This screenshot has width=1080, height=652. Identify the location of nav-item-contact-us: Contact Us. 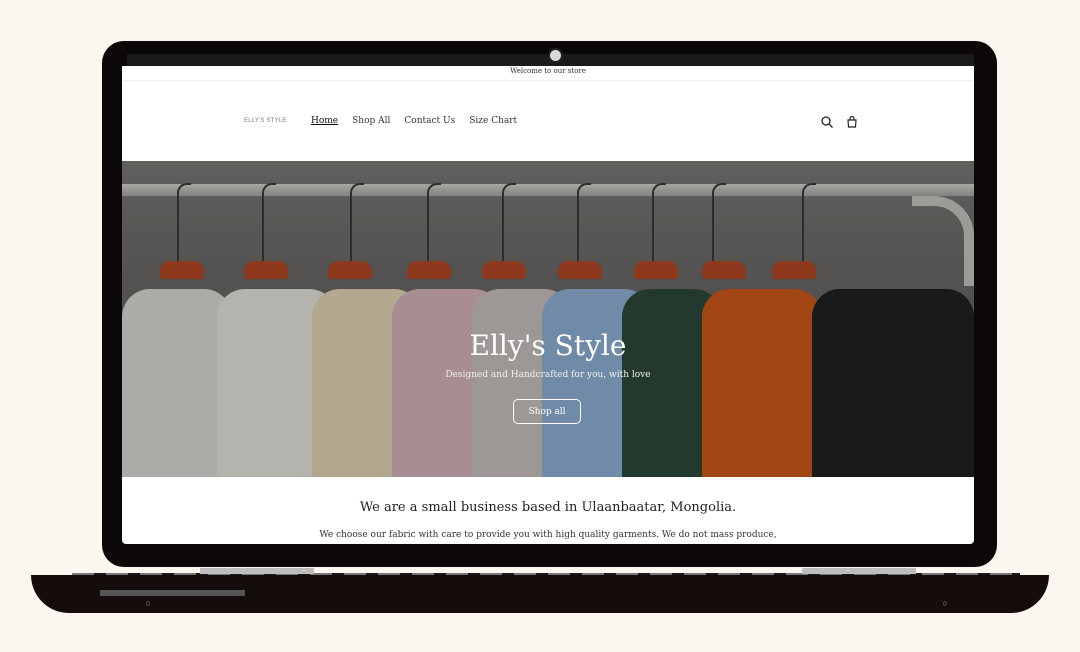
(429, 121).